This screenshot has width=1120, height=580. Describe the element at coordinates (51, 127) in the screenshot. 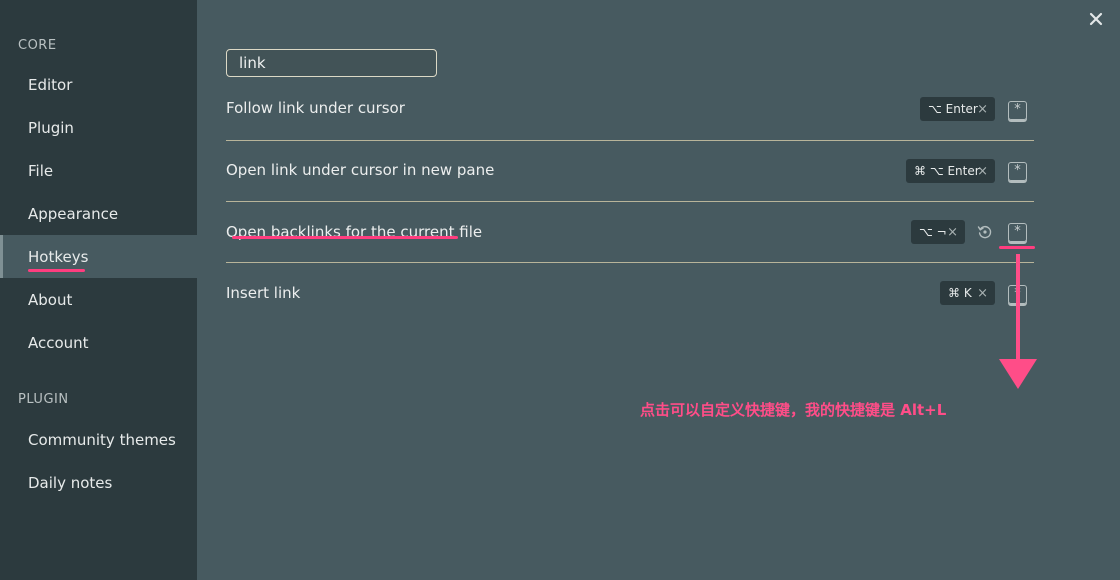

I see `sidebar-item-label: Plugin` at that location.